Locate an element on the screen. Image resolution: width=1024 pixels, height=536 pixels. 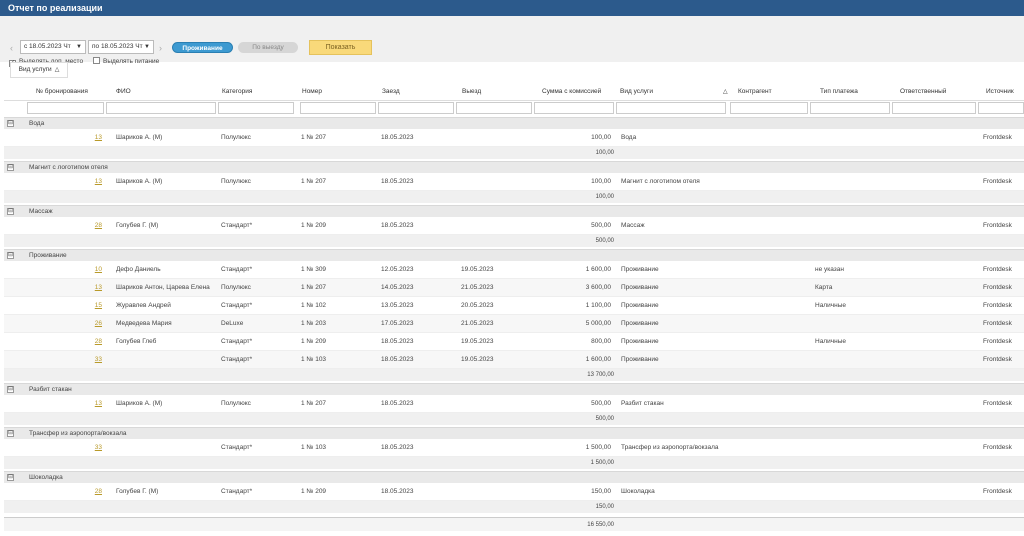
payment-type: Наличные is located at coordinates (830, 305).